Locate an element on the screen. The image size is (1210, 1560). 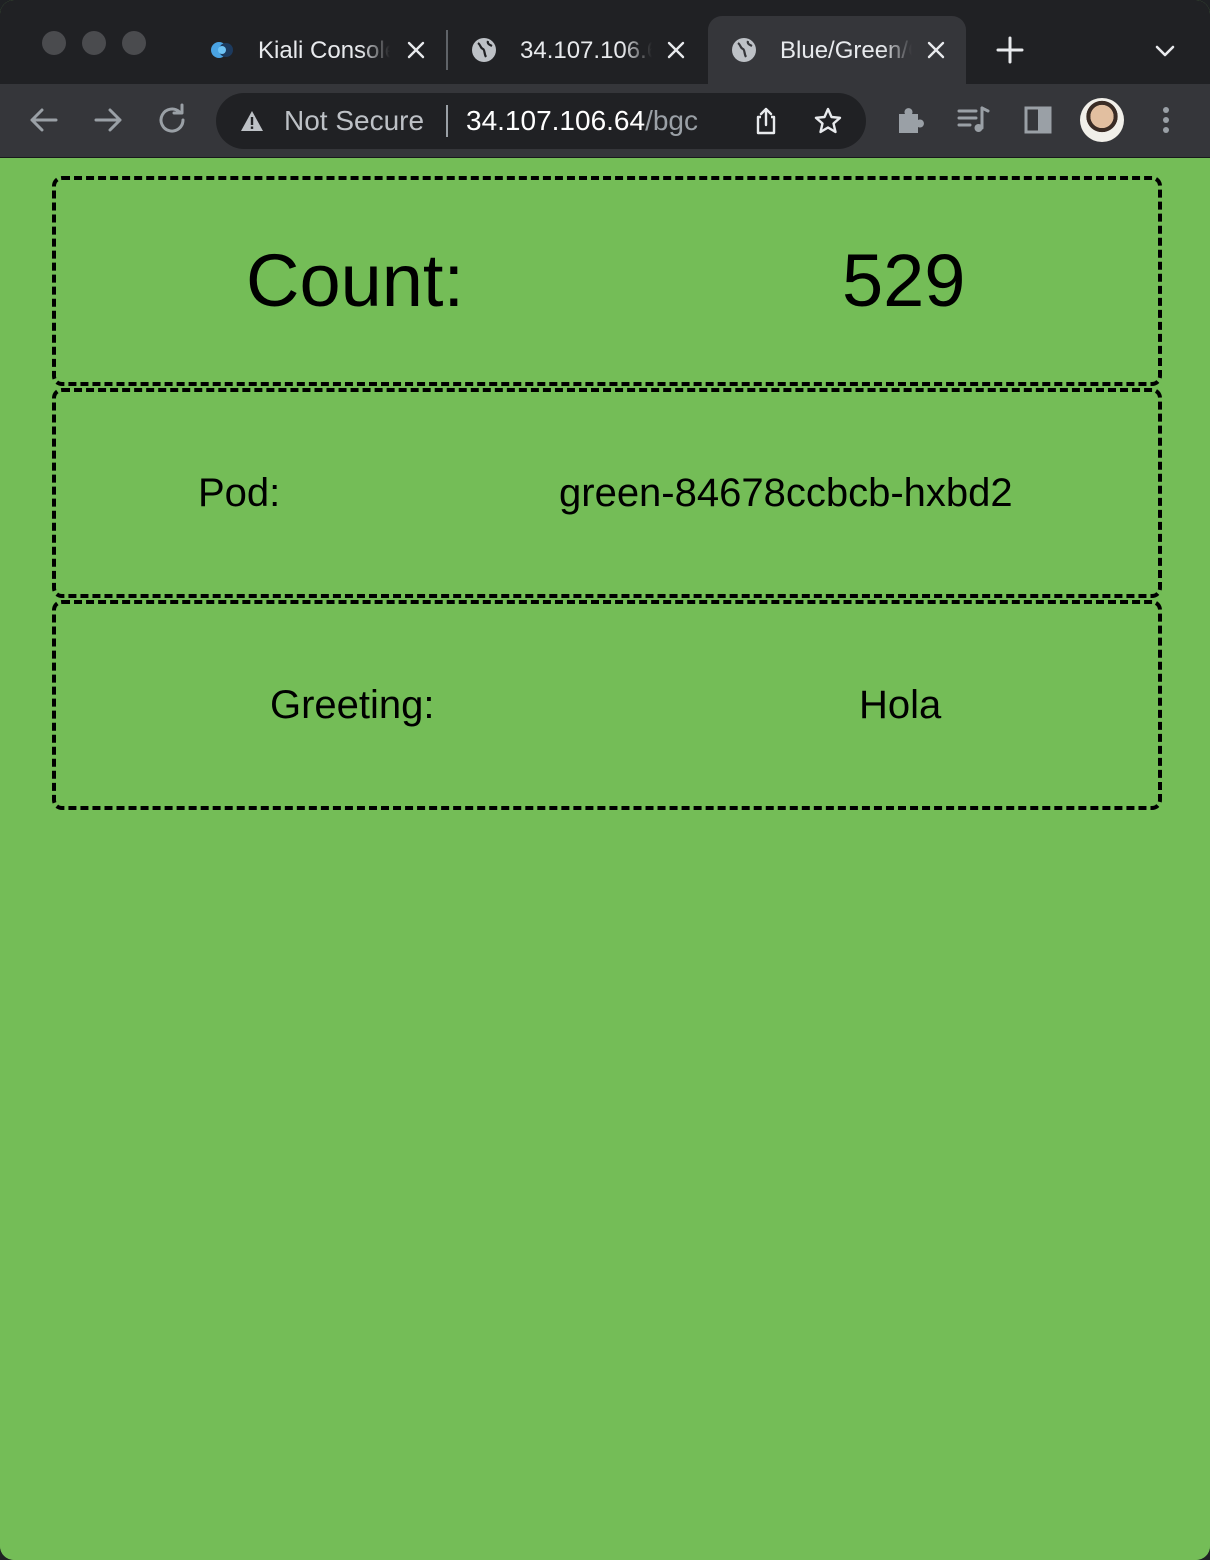
pod-value: green-84678ccbcb-hxbd2 is located at coordinates (786, 493).